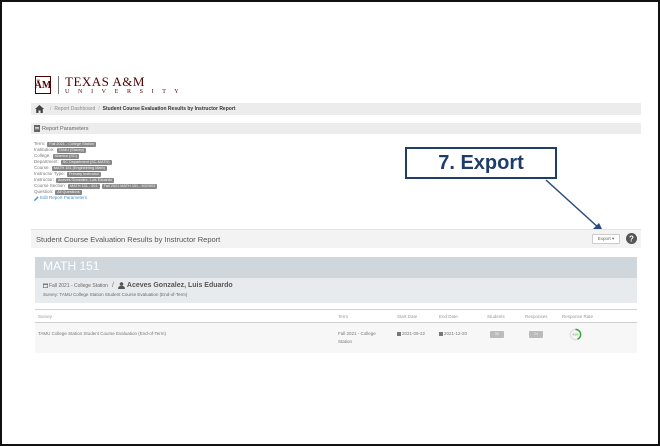 Image resolution: width=660 pixels, height=446 pixels. I want to click on course-instructor: Aceves Gonzalez, Luis Eduardo, so click(179, 285).